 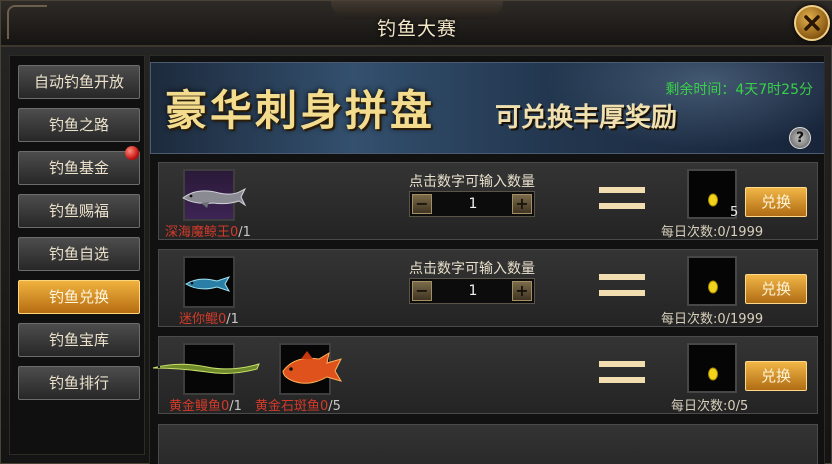 I want to click on sidebar-item-fishing-blessing: 钓鱼赐福, so click(x=79, y=211).